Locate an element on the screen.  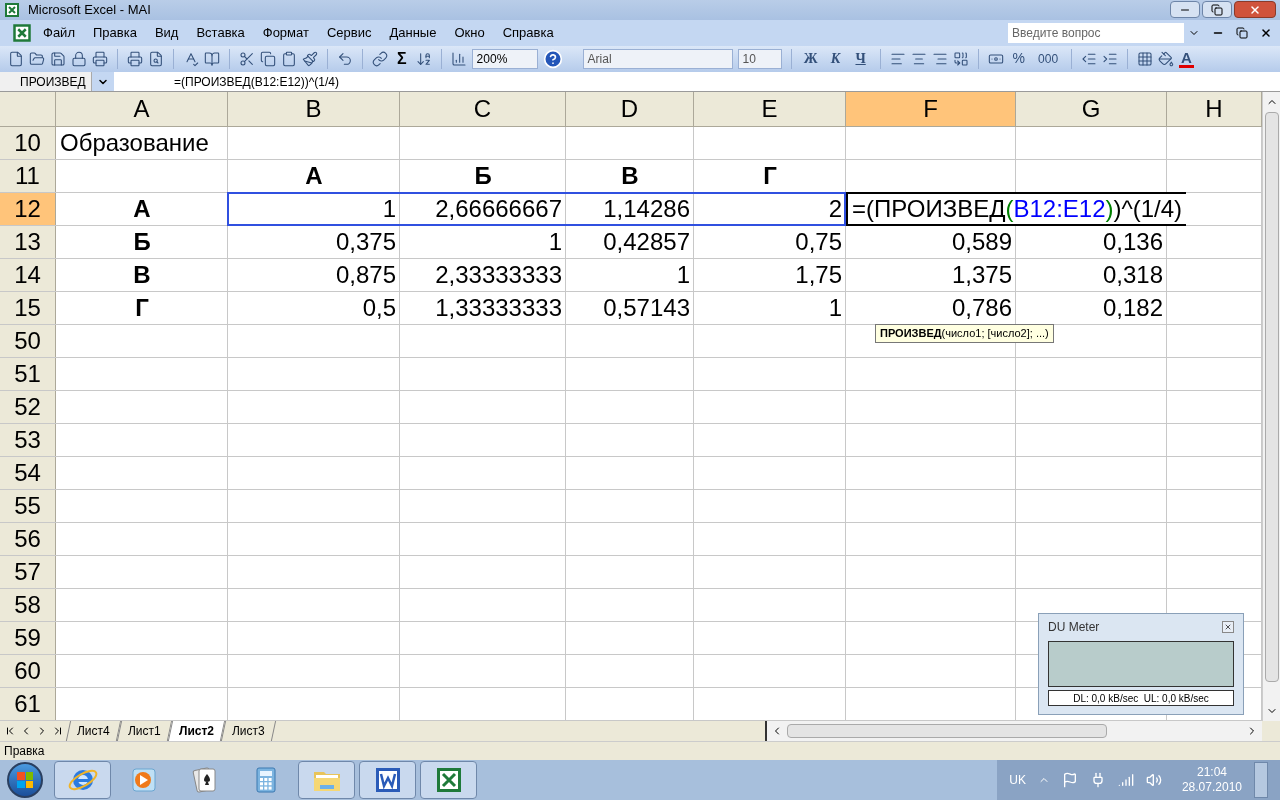
copy-icon is located at coordinates (268, 58).